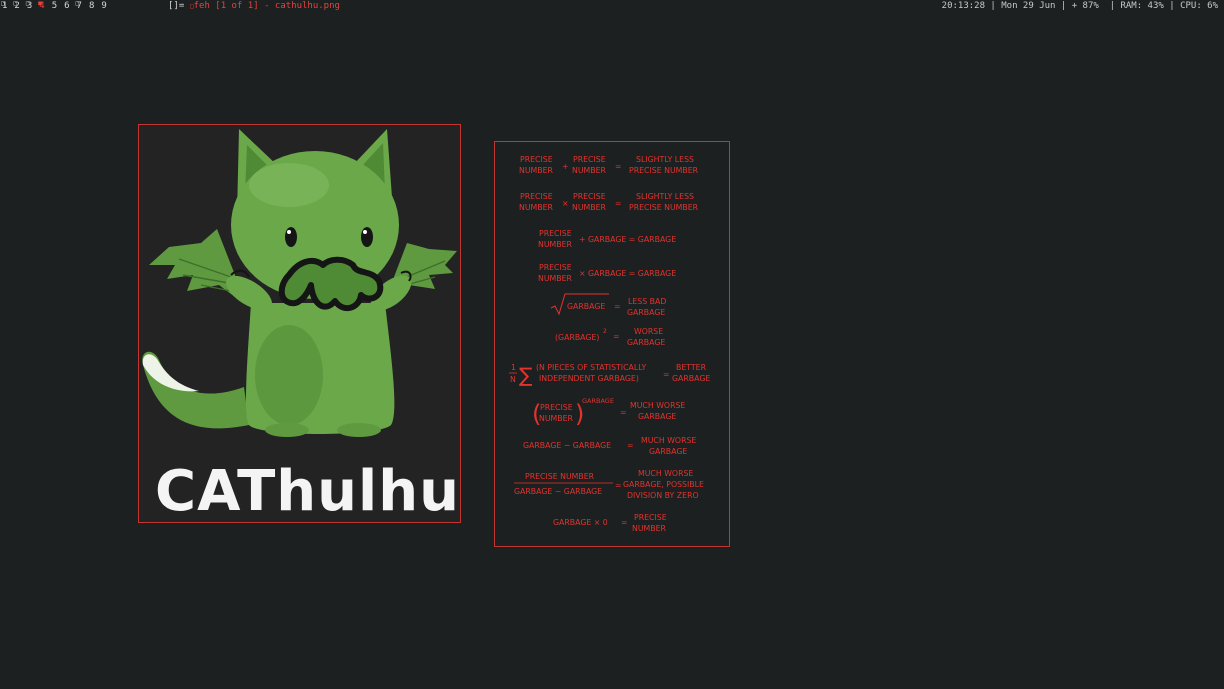 The image size is (1224, 689). What do you see at coordinates (176, 6) in the screenshot?
I see `layout-symbol: []=` at bounding box center [176, 6].